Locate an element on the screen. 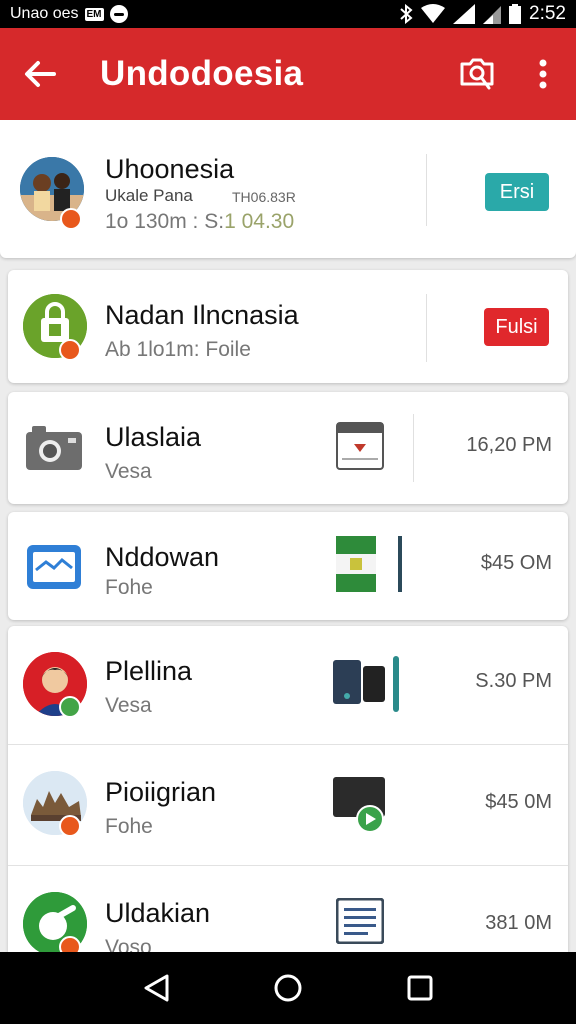 This screenshot has height=1024, width=576. list-item: Pioiigrian Fohe $45 0M is located at coordinates (288, 805).